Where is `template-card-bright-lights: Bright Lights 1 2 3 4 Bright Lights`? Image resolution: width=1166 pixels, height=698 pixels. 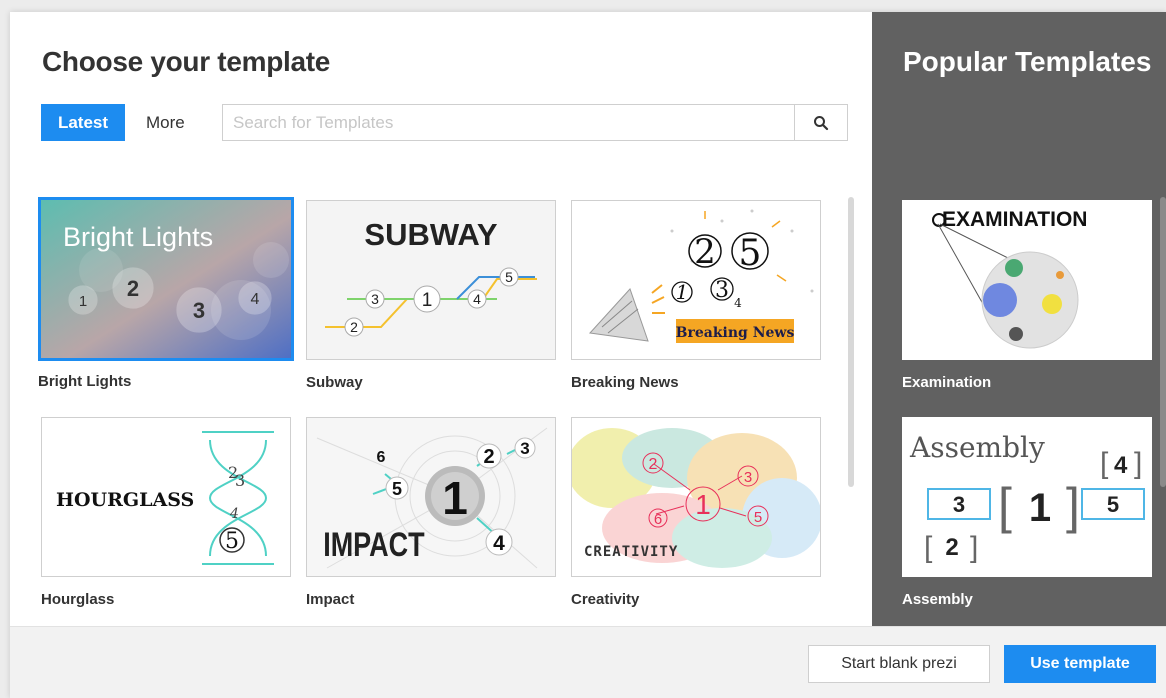 template-card-bright-lights: Bright Lights 1 2 3 4 Bright Lights is located at coordinates (166, 293).